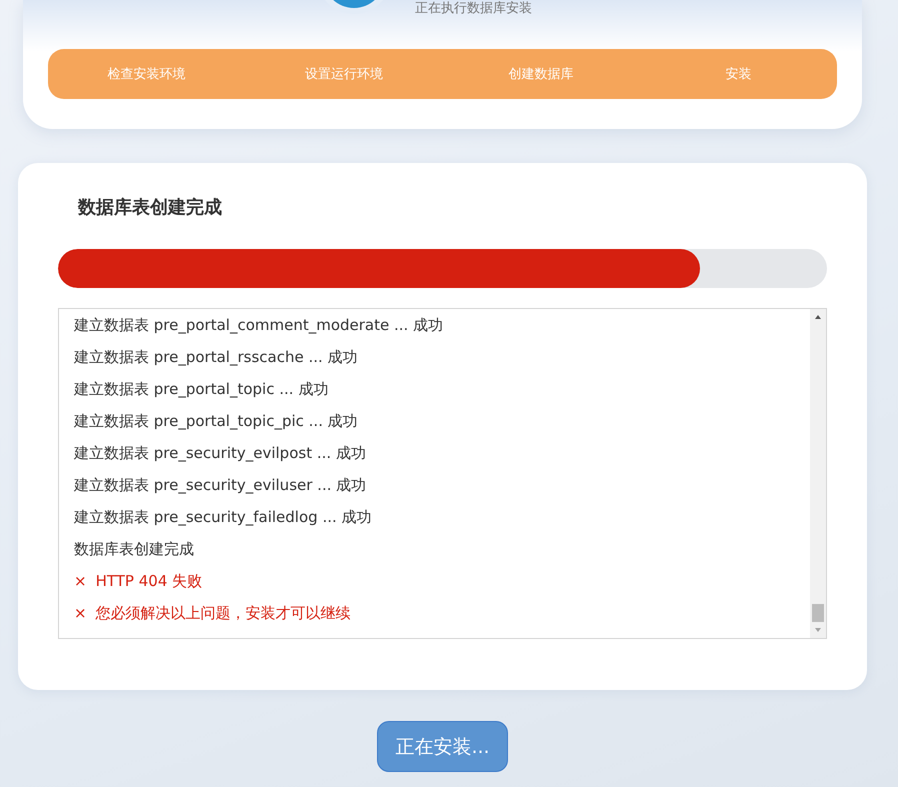 Image resolution: width=898 pixels, height=787 pixels. I want to click on scrollbar, so click(818, 473).